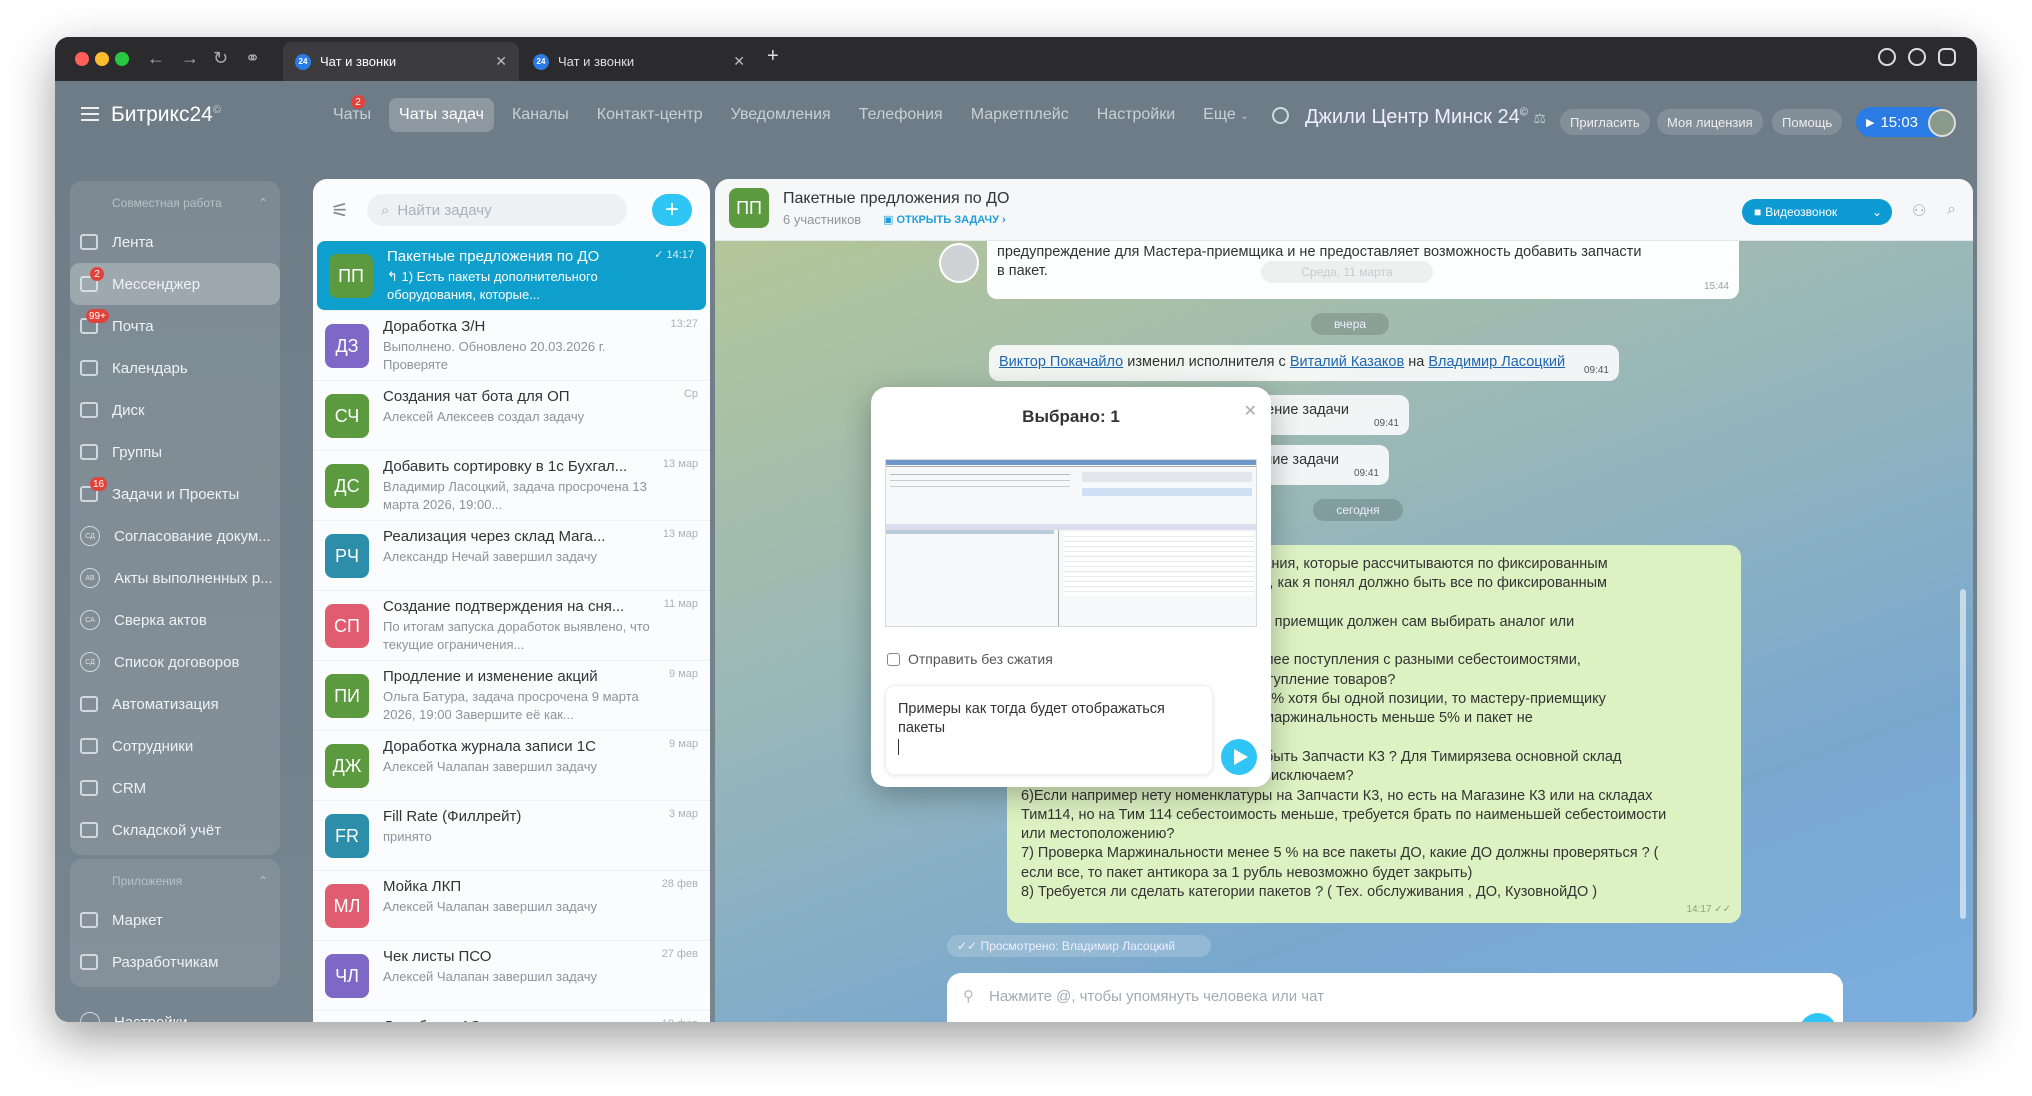 Image resolution: width=2032 pixels, height=1096 pixels. What do you see at coordinates (175, 620) in the screenshot?
I see `sidebar-item-reconciliation: СА Сверка актов` at bounding box center [175, 620].